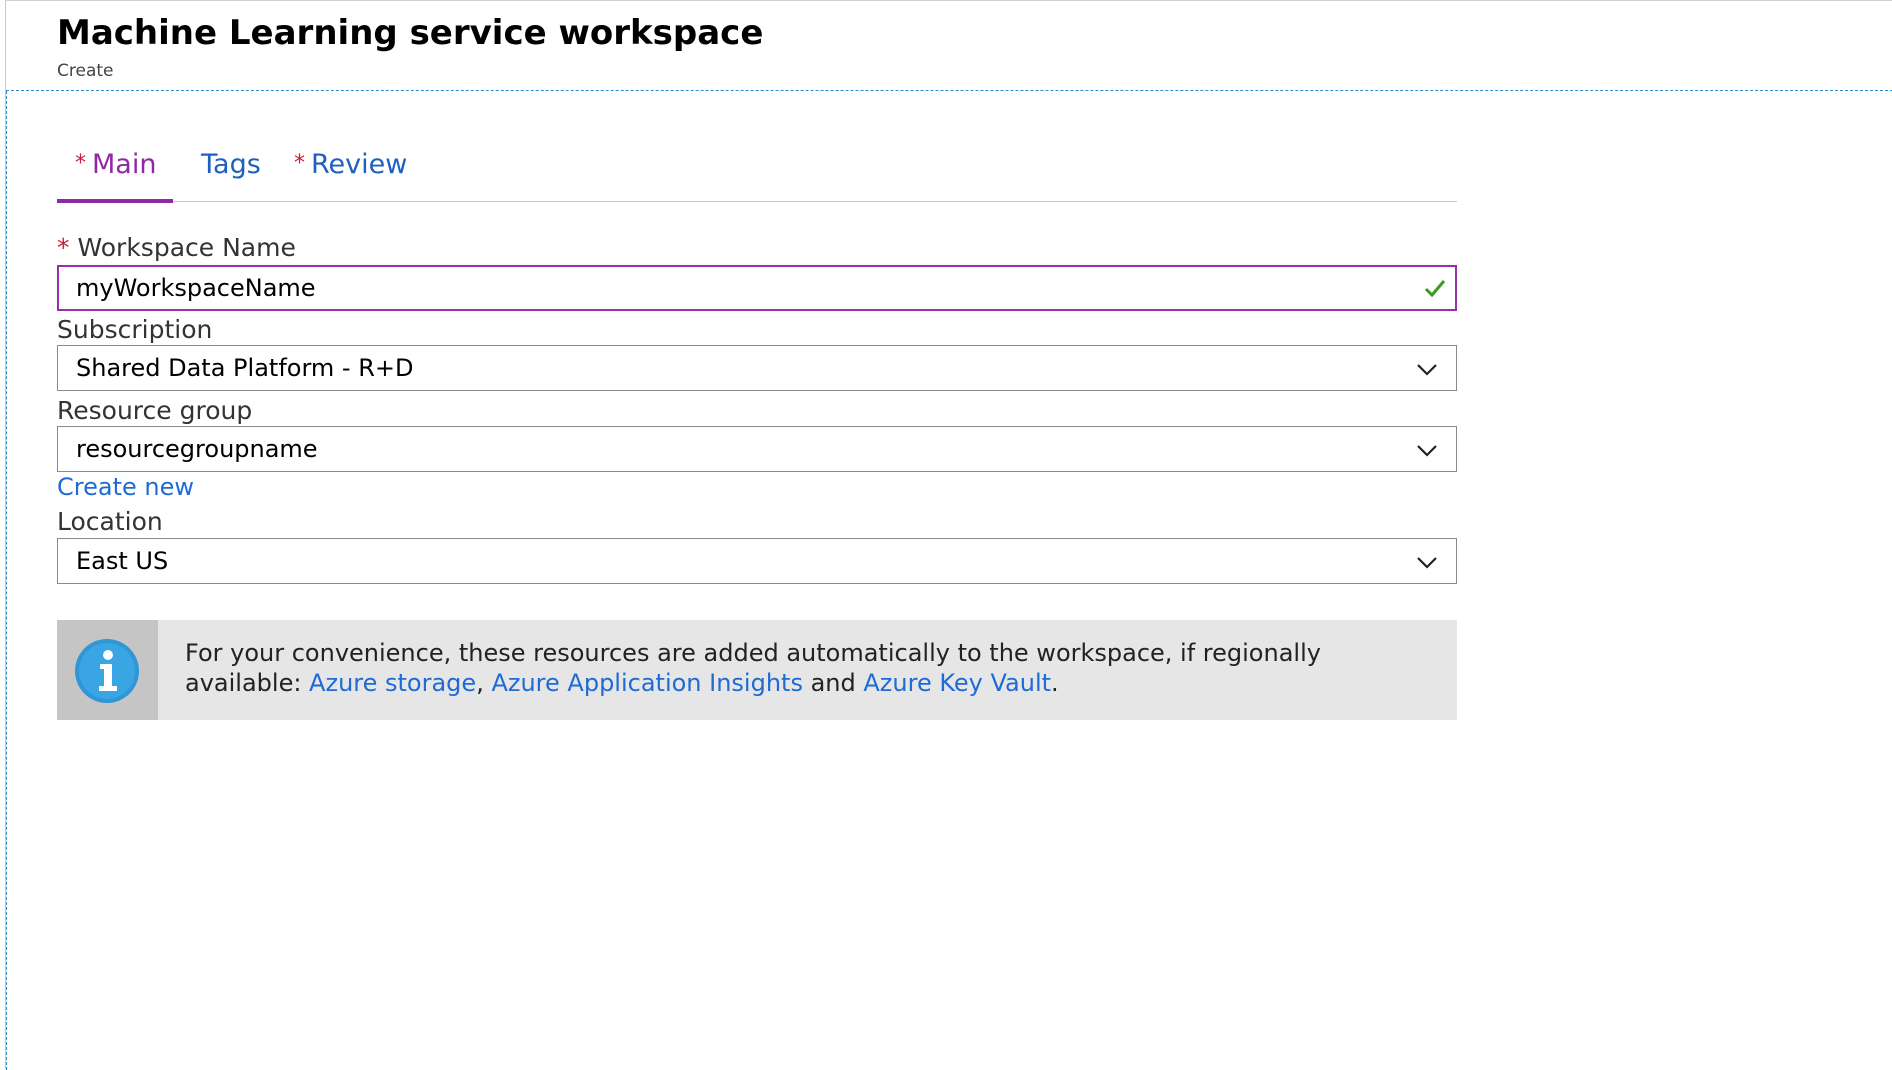 This screenshot has width=1892, height=1070. What do you see at coordinates (196, 288) in the screenshot?
I see `workspace-name-value: myWorkspaceName` at bounding box center [196, 288].